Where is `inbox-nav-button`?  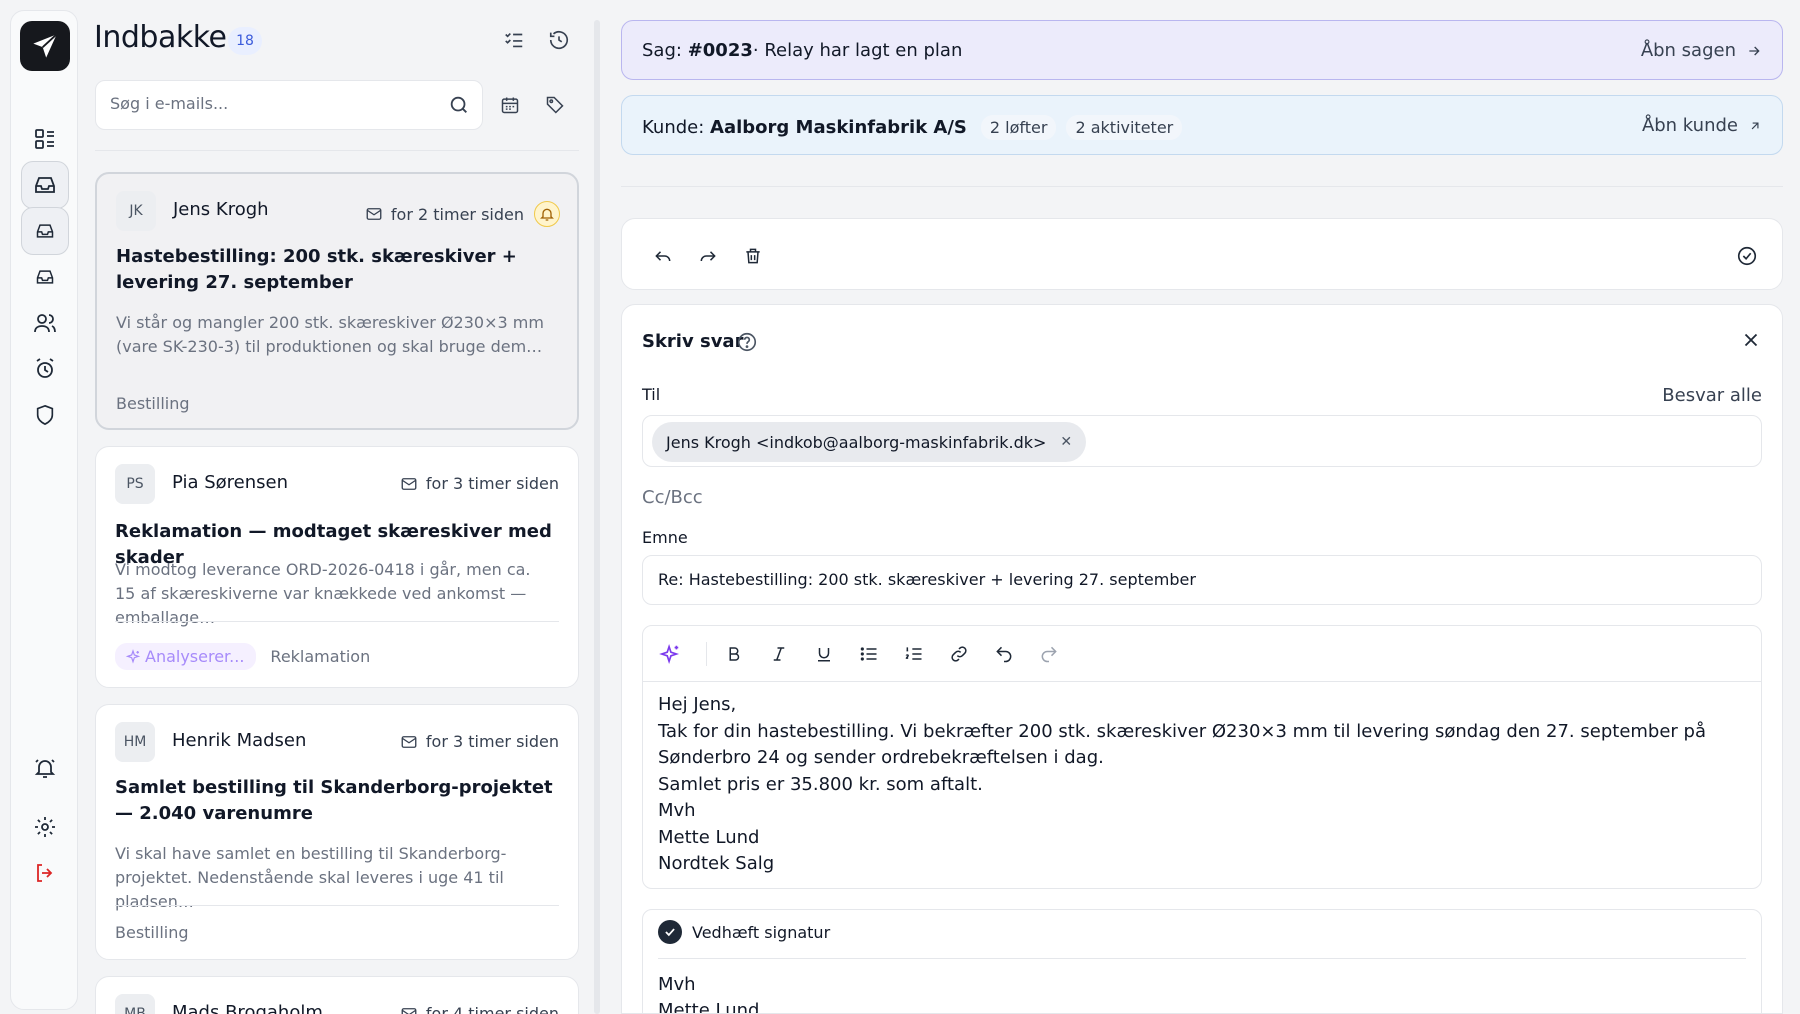 inbox-nav-button is located at coordinates (45, 185).